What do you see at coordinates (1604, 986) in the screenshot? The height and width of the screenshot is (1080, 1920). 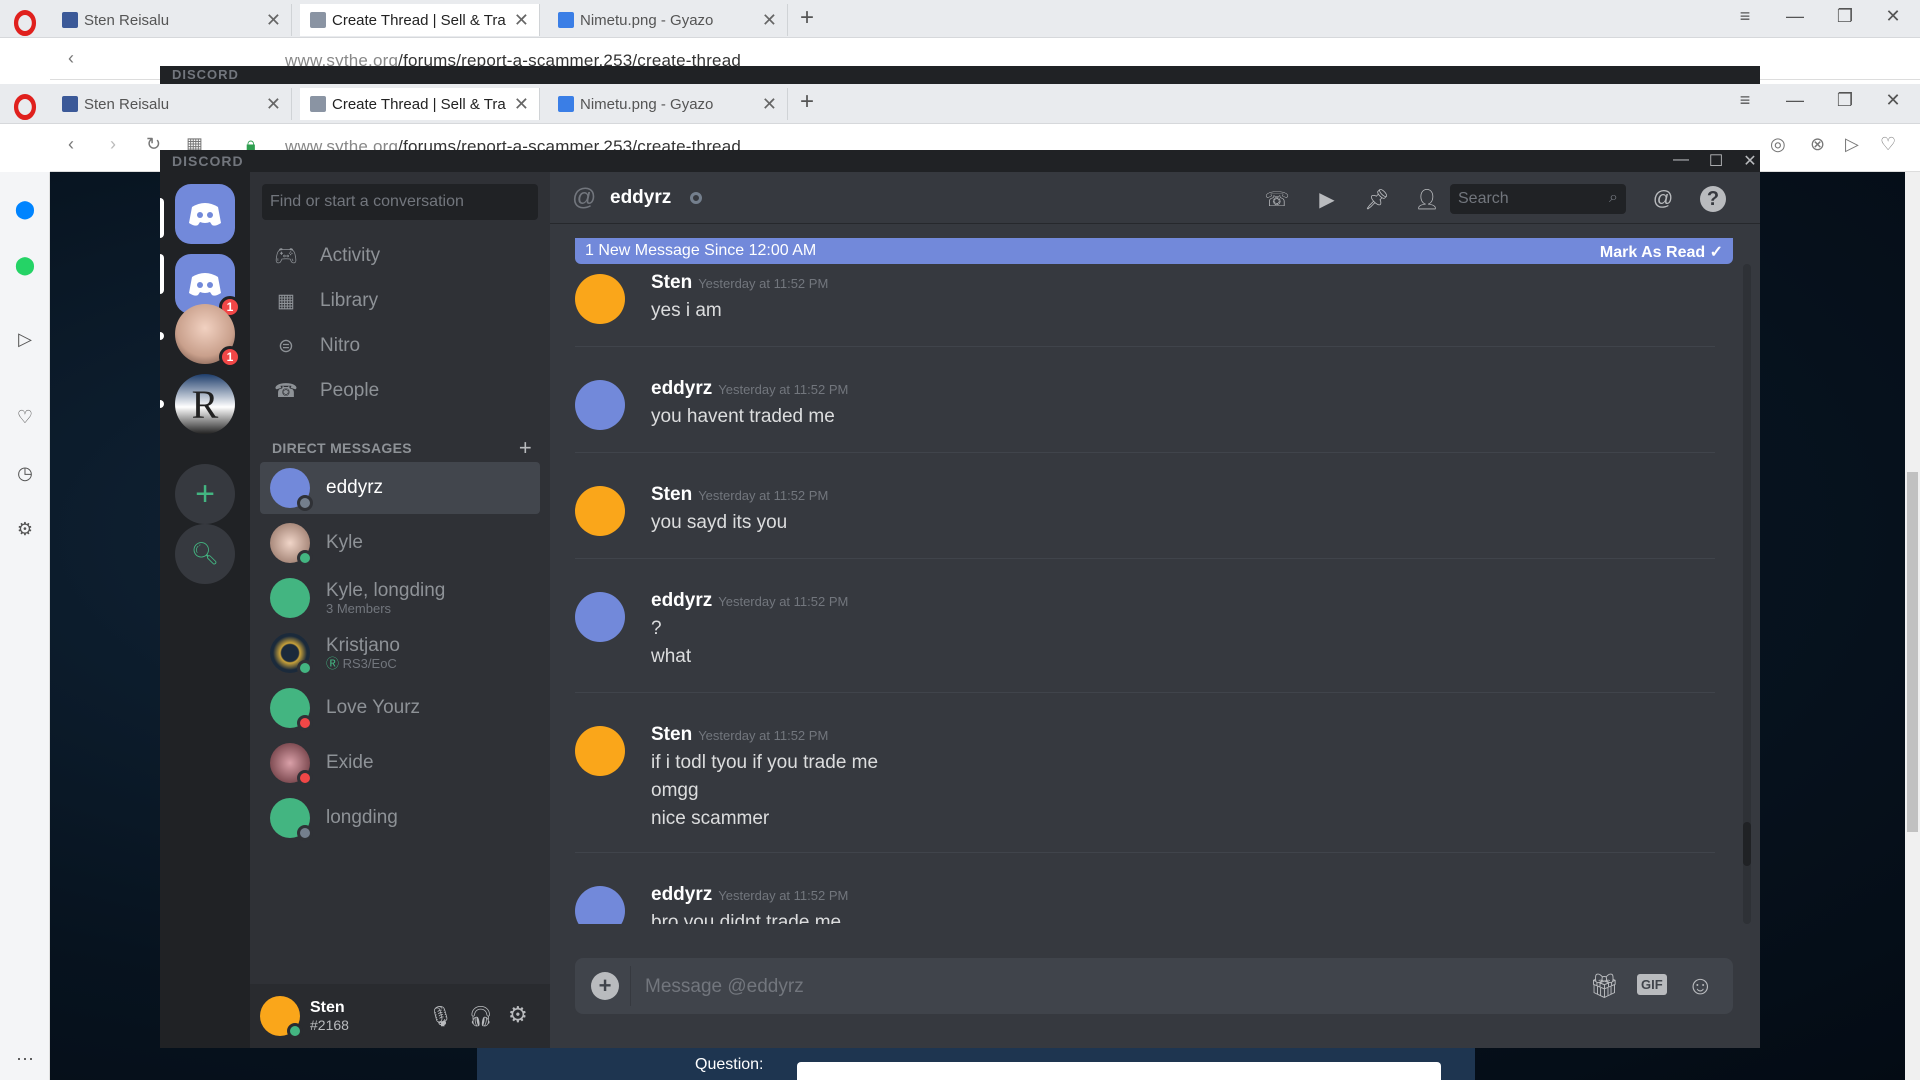 I see `gift-icon: 🎁︎` at bounding box center [1604, 986].